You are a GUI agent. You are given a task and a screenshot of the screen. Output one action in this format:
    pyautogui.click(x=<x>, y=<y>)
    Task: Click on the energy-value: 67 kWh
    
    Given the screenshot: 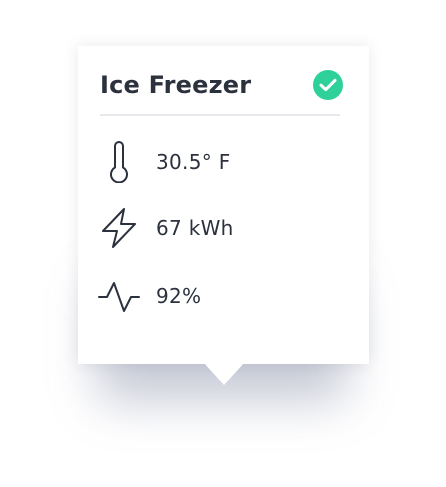 What is the action you would take?
    pyautogui.click(x=195, y=228)
    